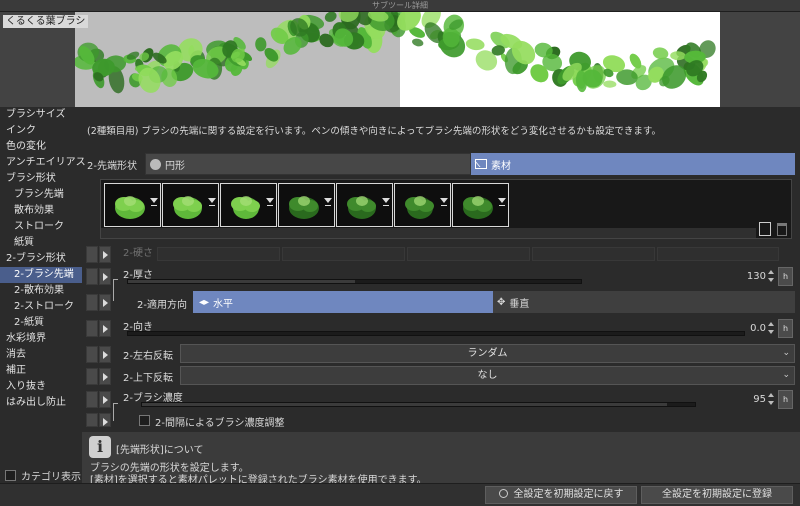 The width and height of the screenshot is (800, 506). What do you see at coordinates (41, 307) in the screenshot?
I see `category-item: 2-ストローク` at bounding box center [41, 307].